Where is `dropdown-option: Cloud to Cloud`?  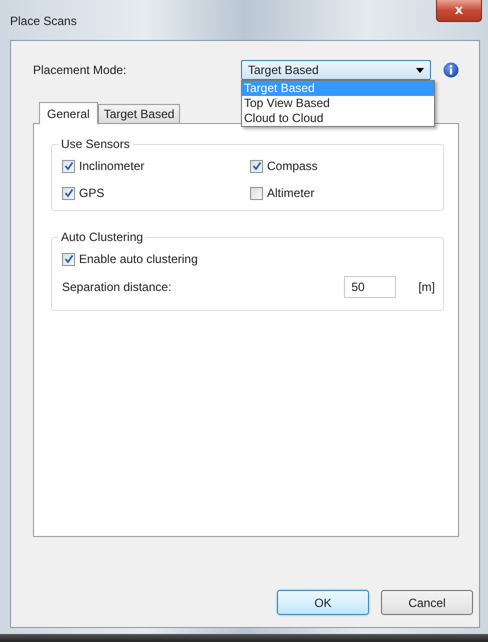
dropdown-option: Cloud to Cloud is located at coordinates (338, 118).